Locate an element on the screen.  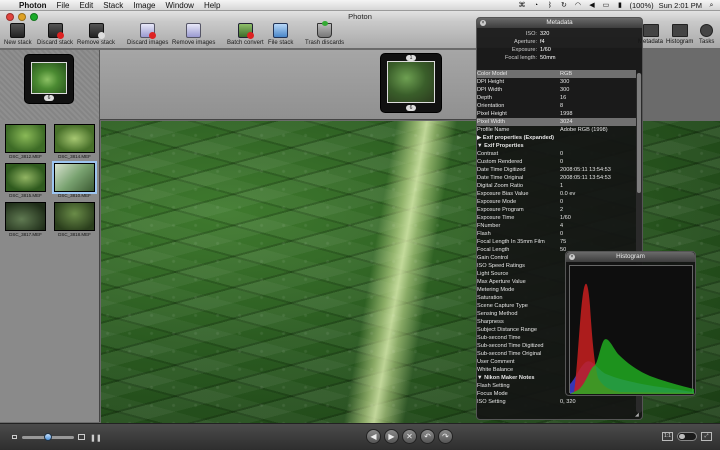
summary-key: Aperture: is located at coordinates (525, 42).